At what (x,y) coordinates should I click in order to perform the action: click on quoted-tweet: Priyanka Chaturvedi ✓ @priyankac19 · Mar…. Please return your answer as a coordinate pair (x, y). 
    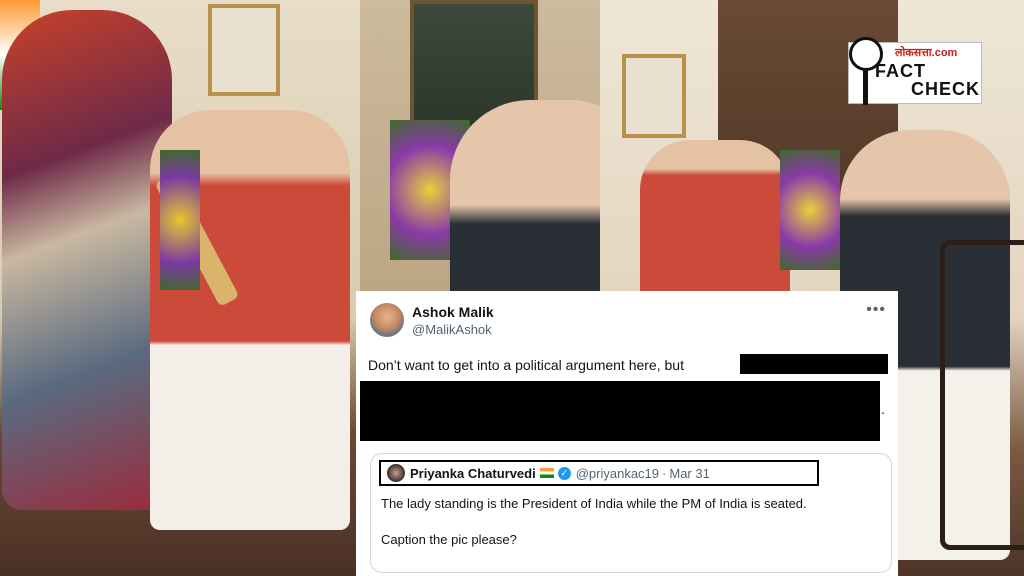
    Looking at the image, I should click on (631, 513).